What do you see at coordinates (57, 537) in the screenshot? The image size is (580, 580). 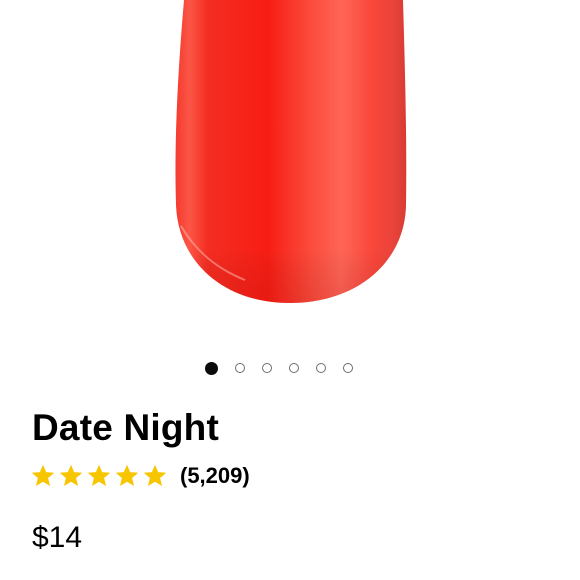 I see `product-price: $14` at bounding box center [57, 537].